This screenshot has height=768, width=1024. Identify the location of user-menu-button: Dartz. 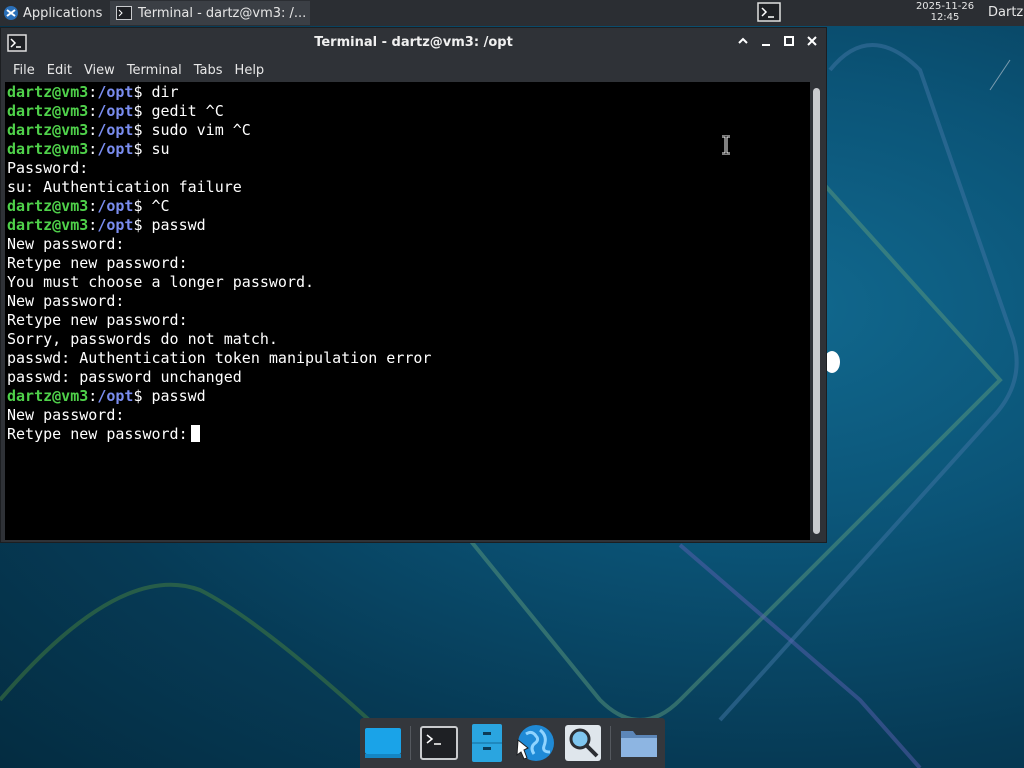
(1005, 13).